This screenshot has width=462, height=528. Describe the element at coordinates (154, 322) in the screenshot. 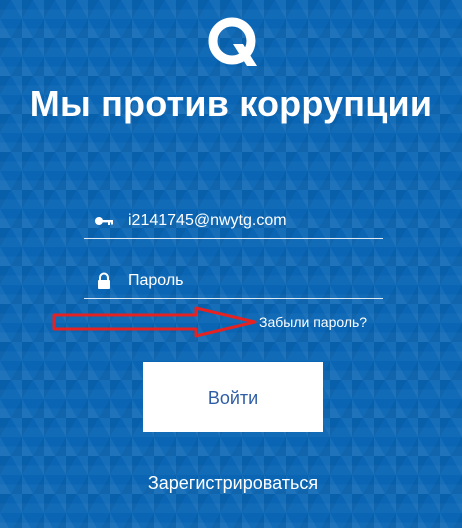

I see `annotation-arrow-icon` at that location.